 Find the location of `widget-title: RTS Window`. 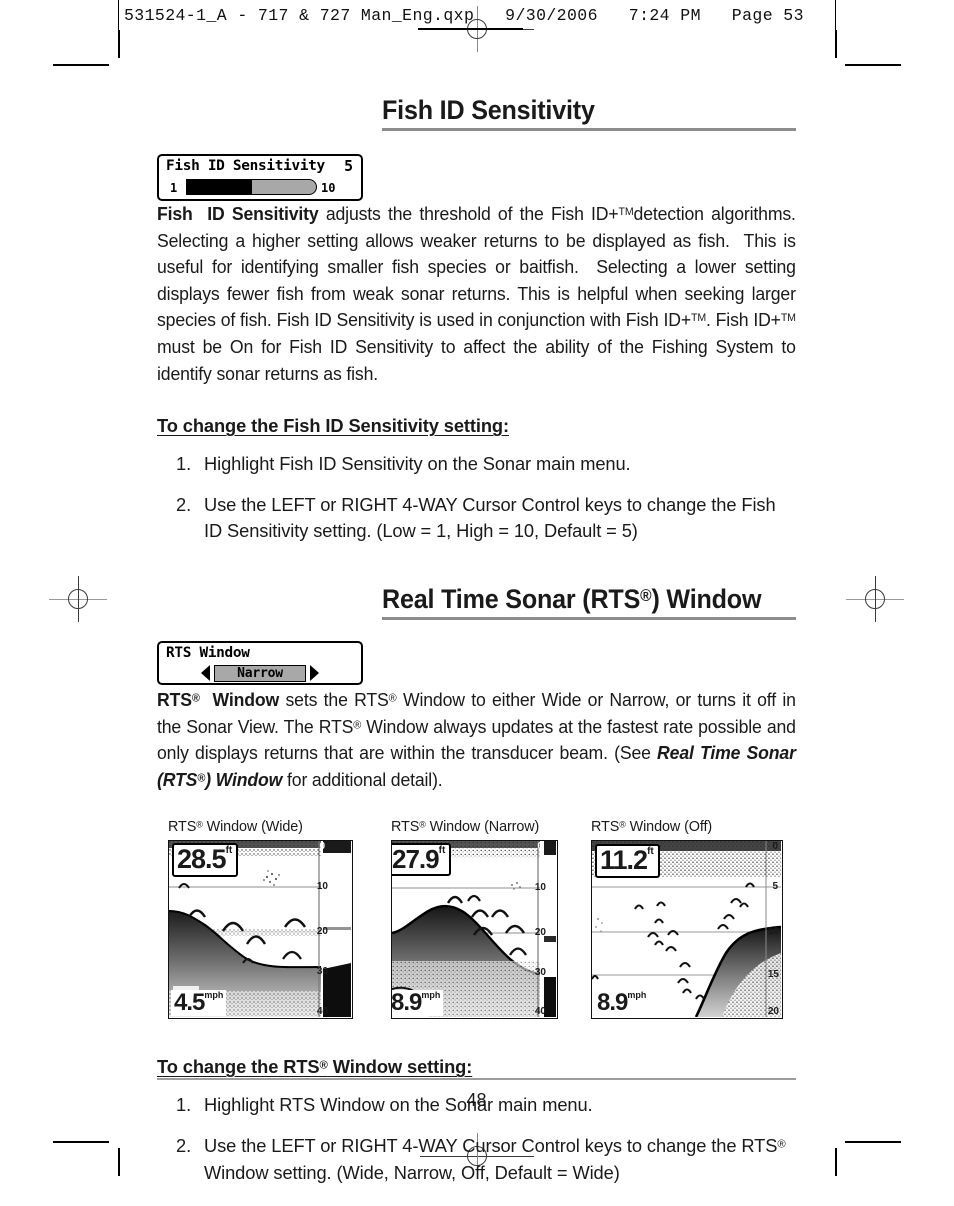

widget-title: RTS Window is located at coordinates (208, 652).